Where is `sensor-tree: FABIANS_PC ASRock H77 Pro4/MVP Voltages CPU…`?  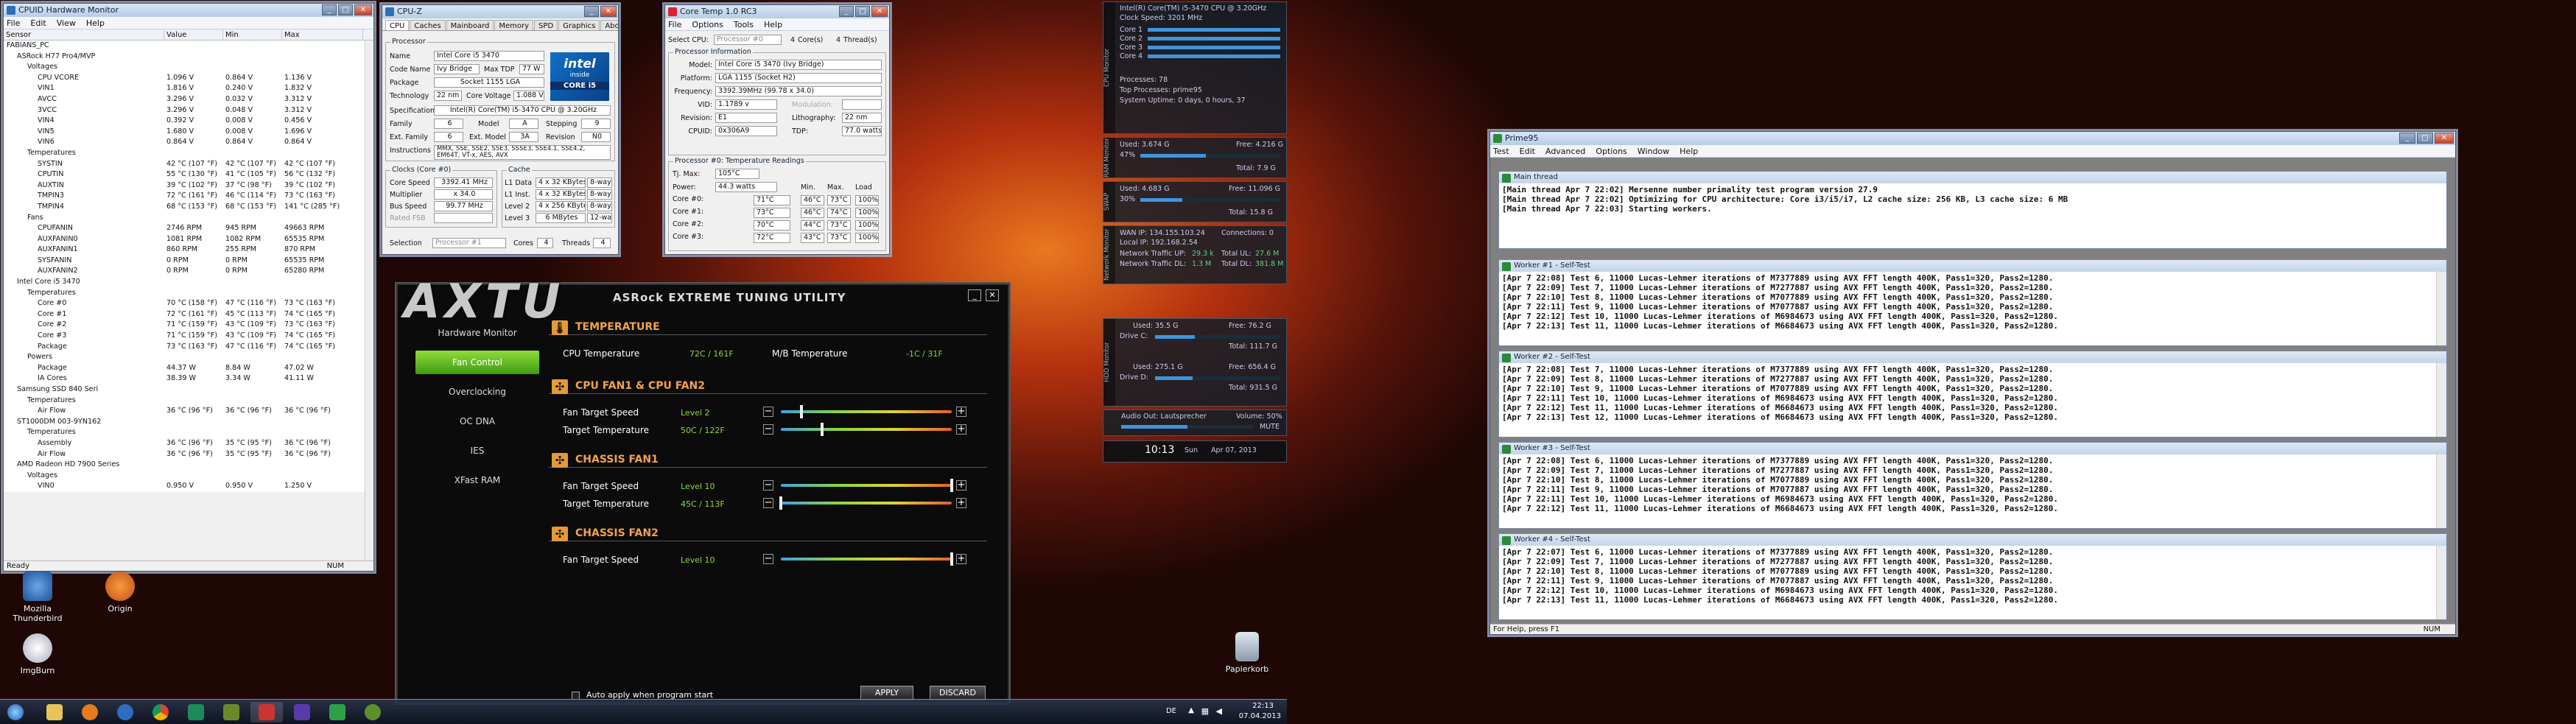
sensor-tree: FABIANS_PC ASRock H77 Pro4/MVP Voltages CPU… is located at coordinates (188, 266).